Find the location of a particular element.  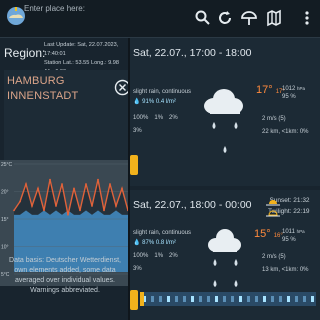

toolbar is located at coordinates (160, 18).